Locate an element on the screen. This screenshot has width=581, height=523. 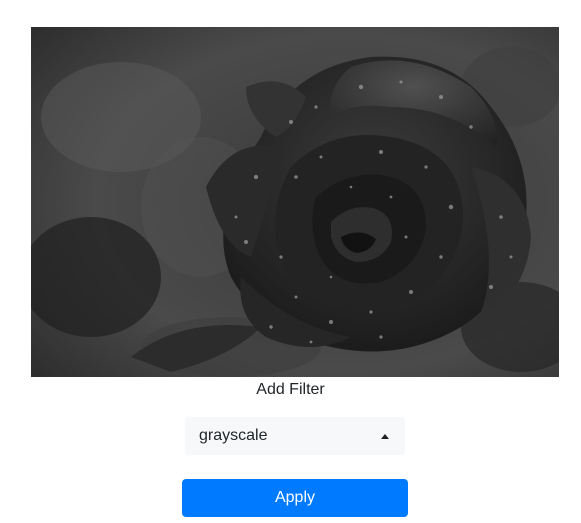
apply-button: Apply is located at coordinates (295, 498).